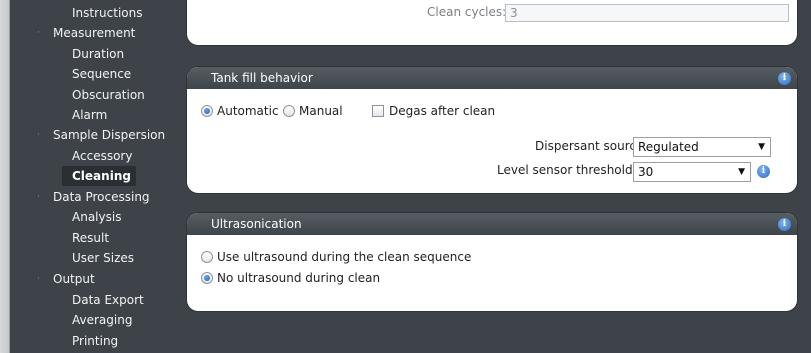  I want to click on sidebar-item-measurement: · Measurement, so click(86, 33).